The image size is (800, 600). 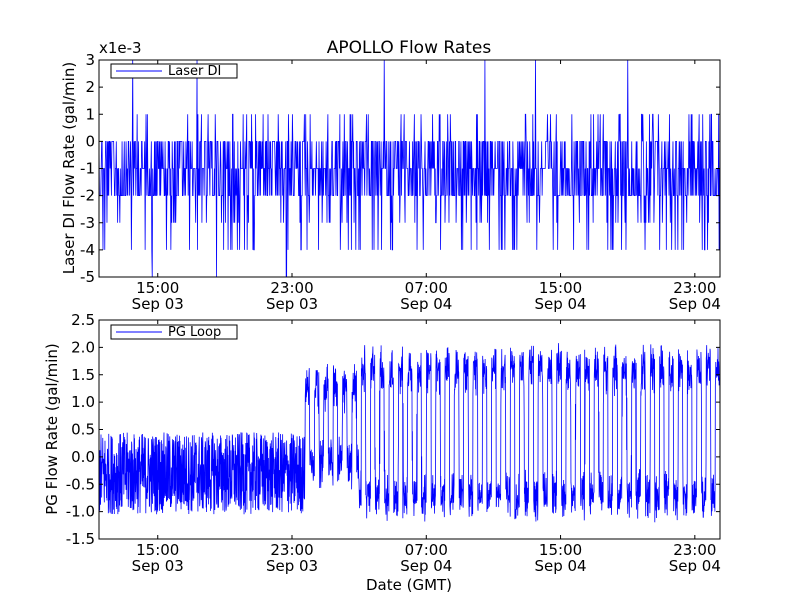 What do you see at coordinates (83, 457) in the screenshot?
I see `pg-loop-ytick-label: 0.0` at bounding box center [83, 457].